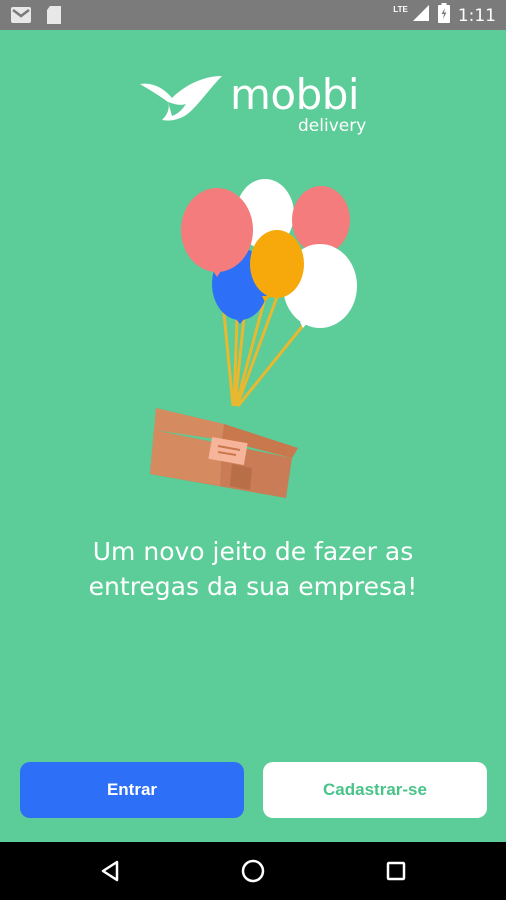  Describe the element at coordinates (375, 790) in the screenshot. I see `signup-button: Cadastrar-se` at that location.